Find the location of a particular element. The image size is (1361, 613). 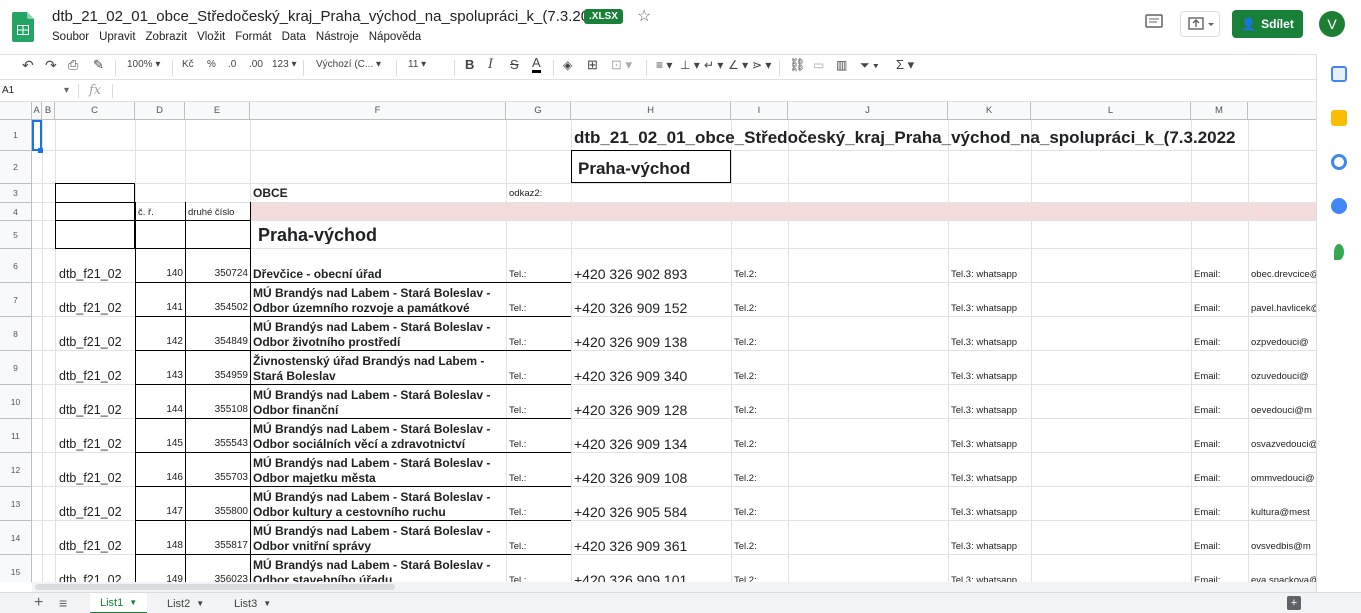

menu-edit: Upravit is located at coordinates (117, 37).